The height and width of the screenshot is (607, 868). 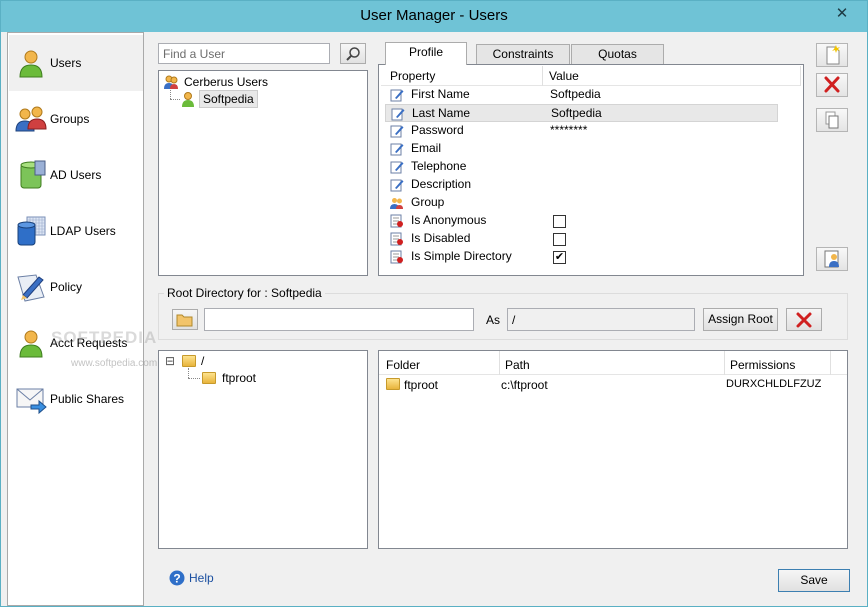 I want to click on tab-constraints: Constraints, so click(x=523, y=54).